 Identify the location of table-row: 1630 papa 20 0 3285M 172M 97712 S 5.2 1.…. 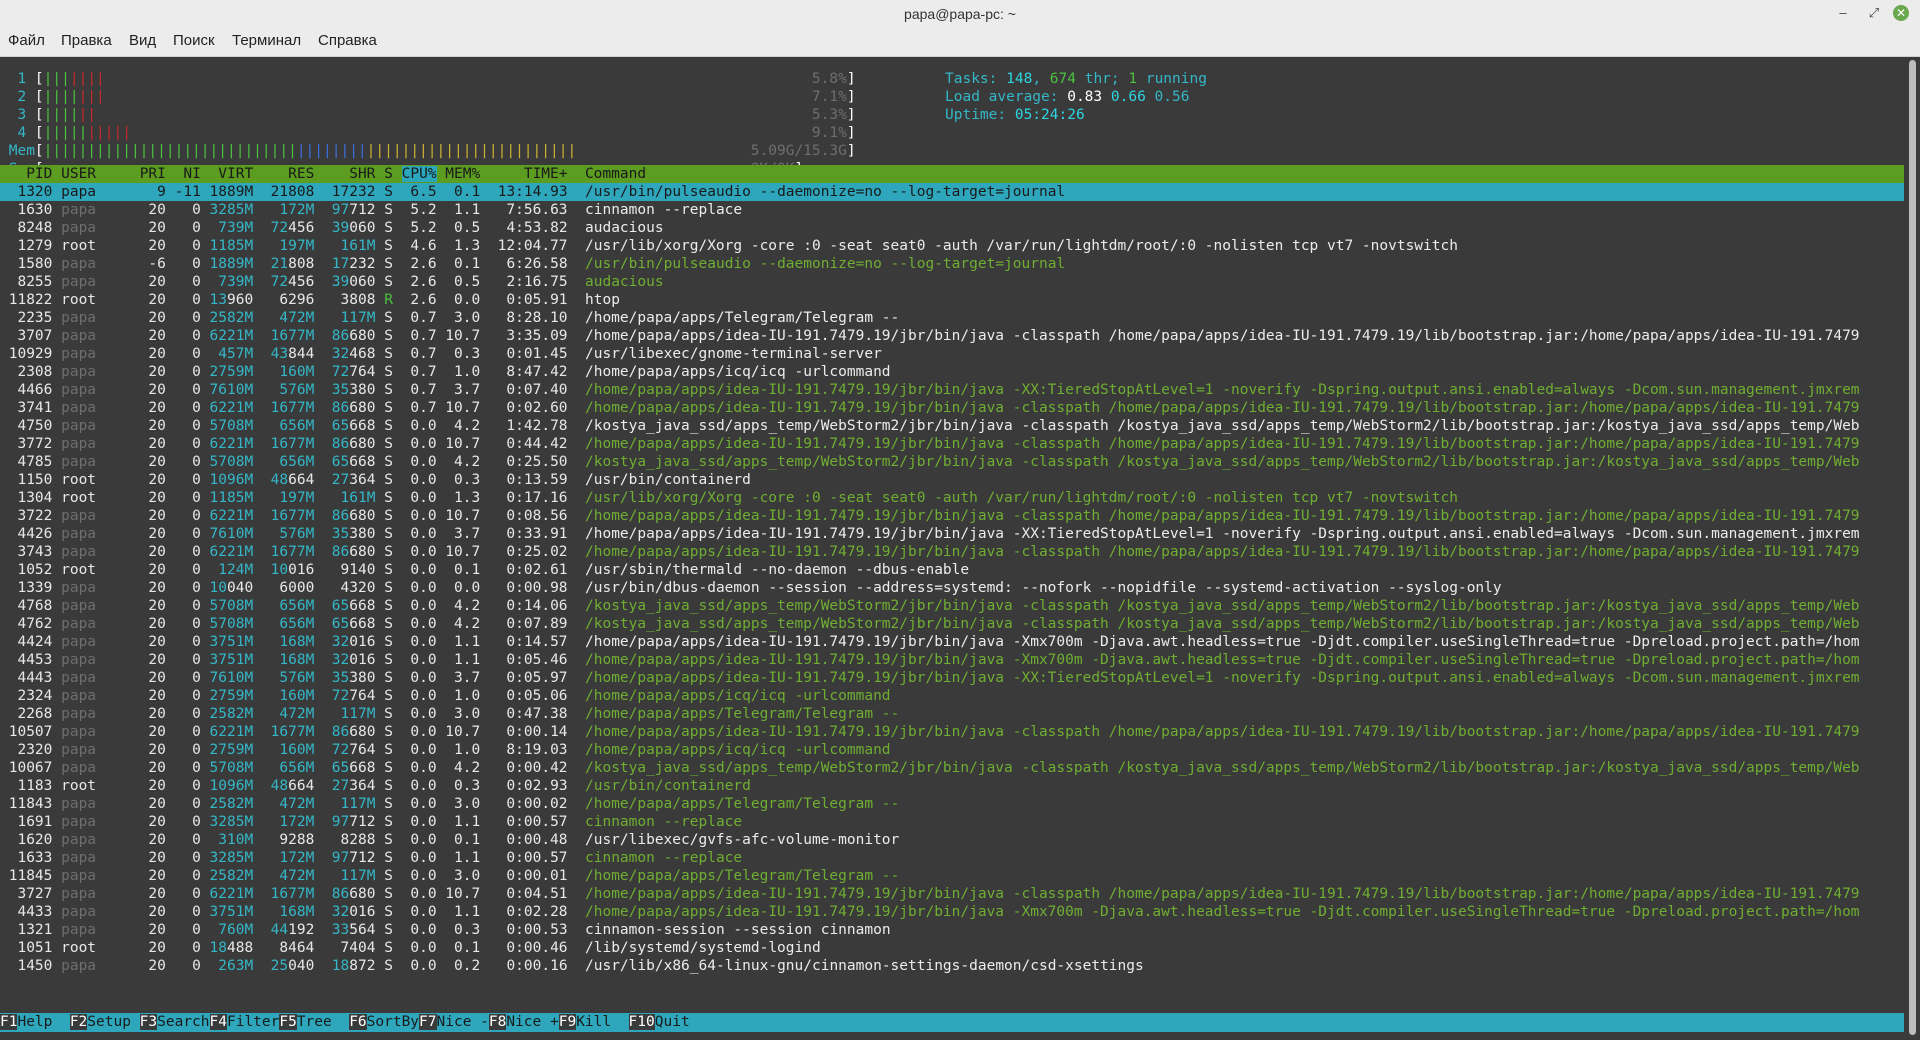
(952, 210).